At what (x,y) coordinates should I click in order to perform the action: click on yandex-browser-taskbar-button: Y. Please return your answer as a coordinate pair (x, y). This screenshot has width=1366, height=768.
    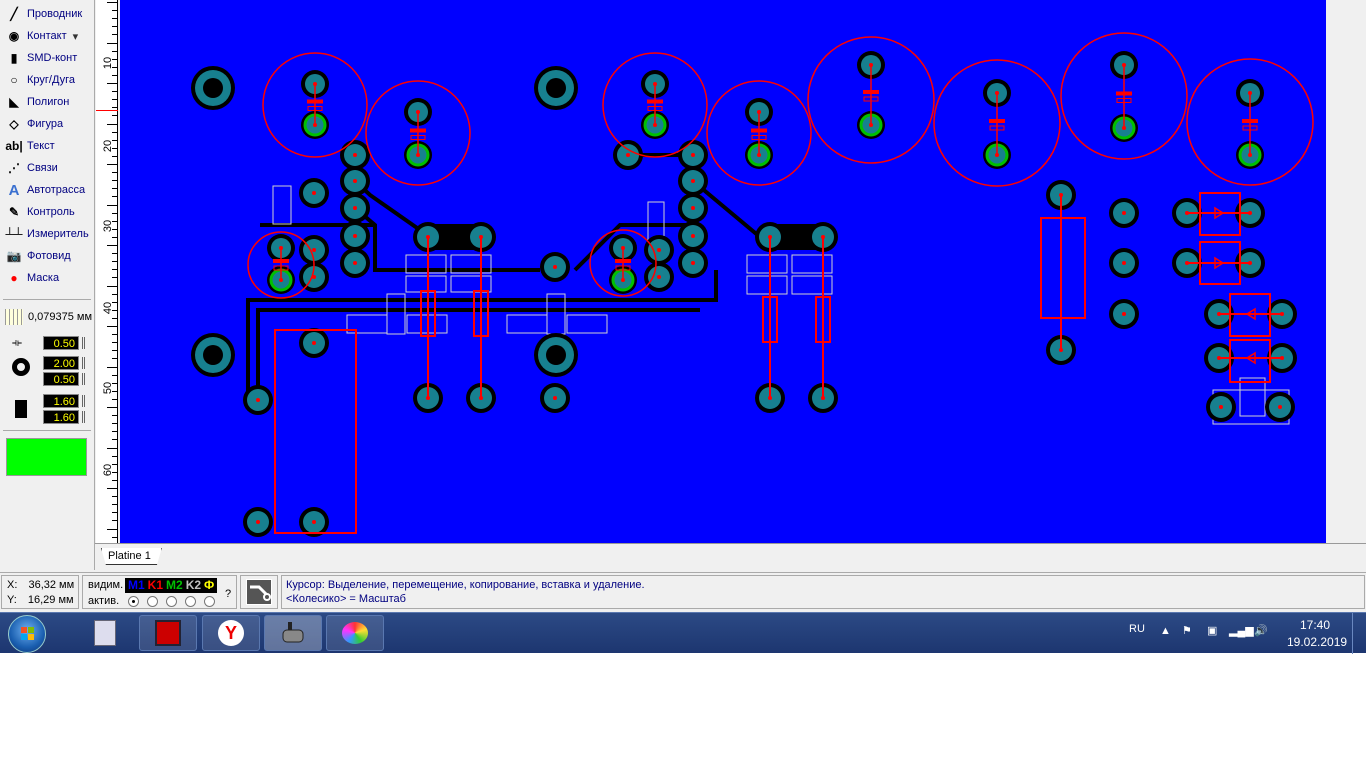
    Looking at the image, I should click on (231, 633).